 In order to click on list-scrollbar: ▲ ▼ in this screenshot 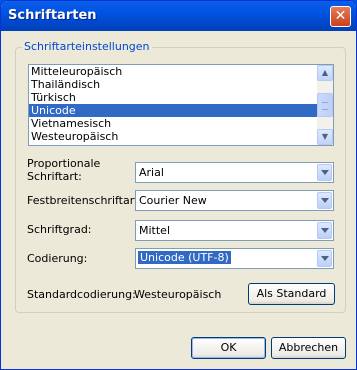, I will do `click(325, 105)`.